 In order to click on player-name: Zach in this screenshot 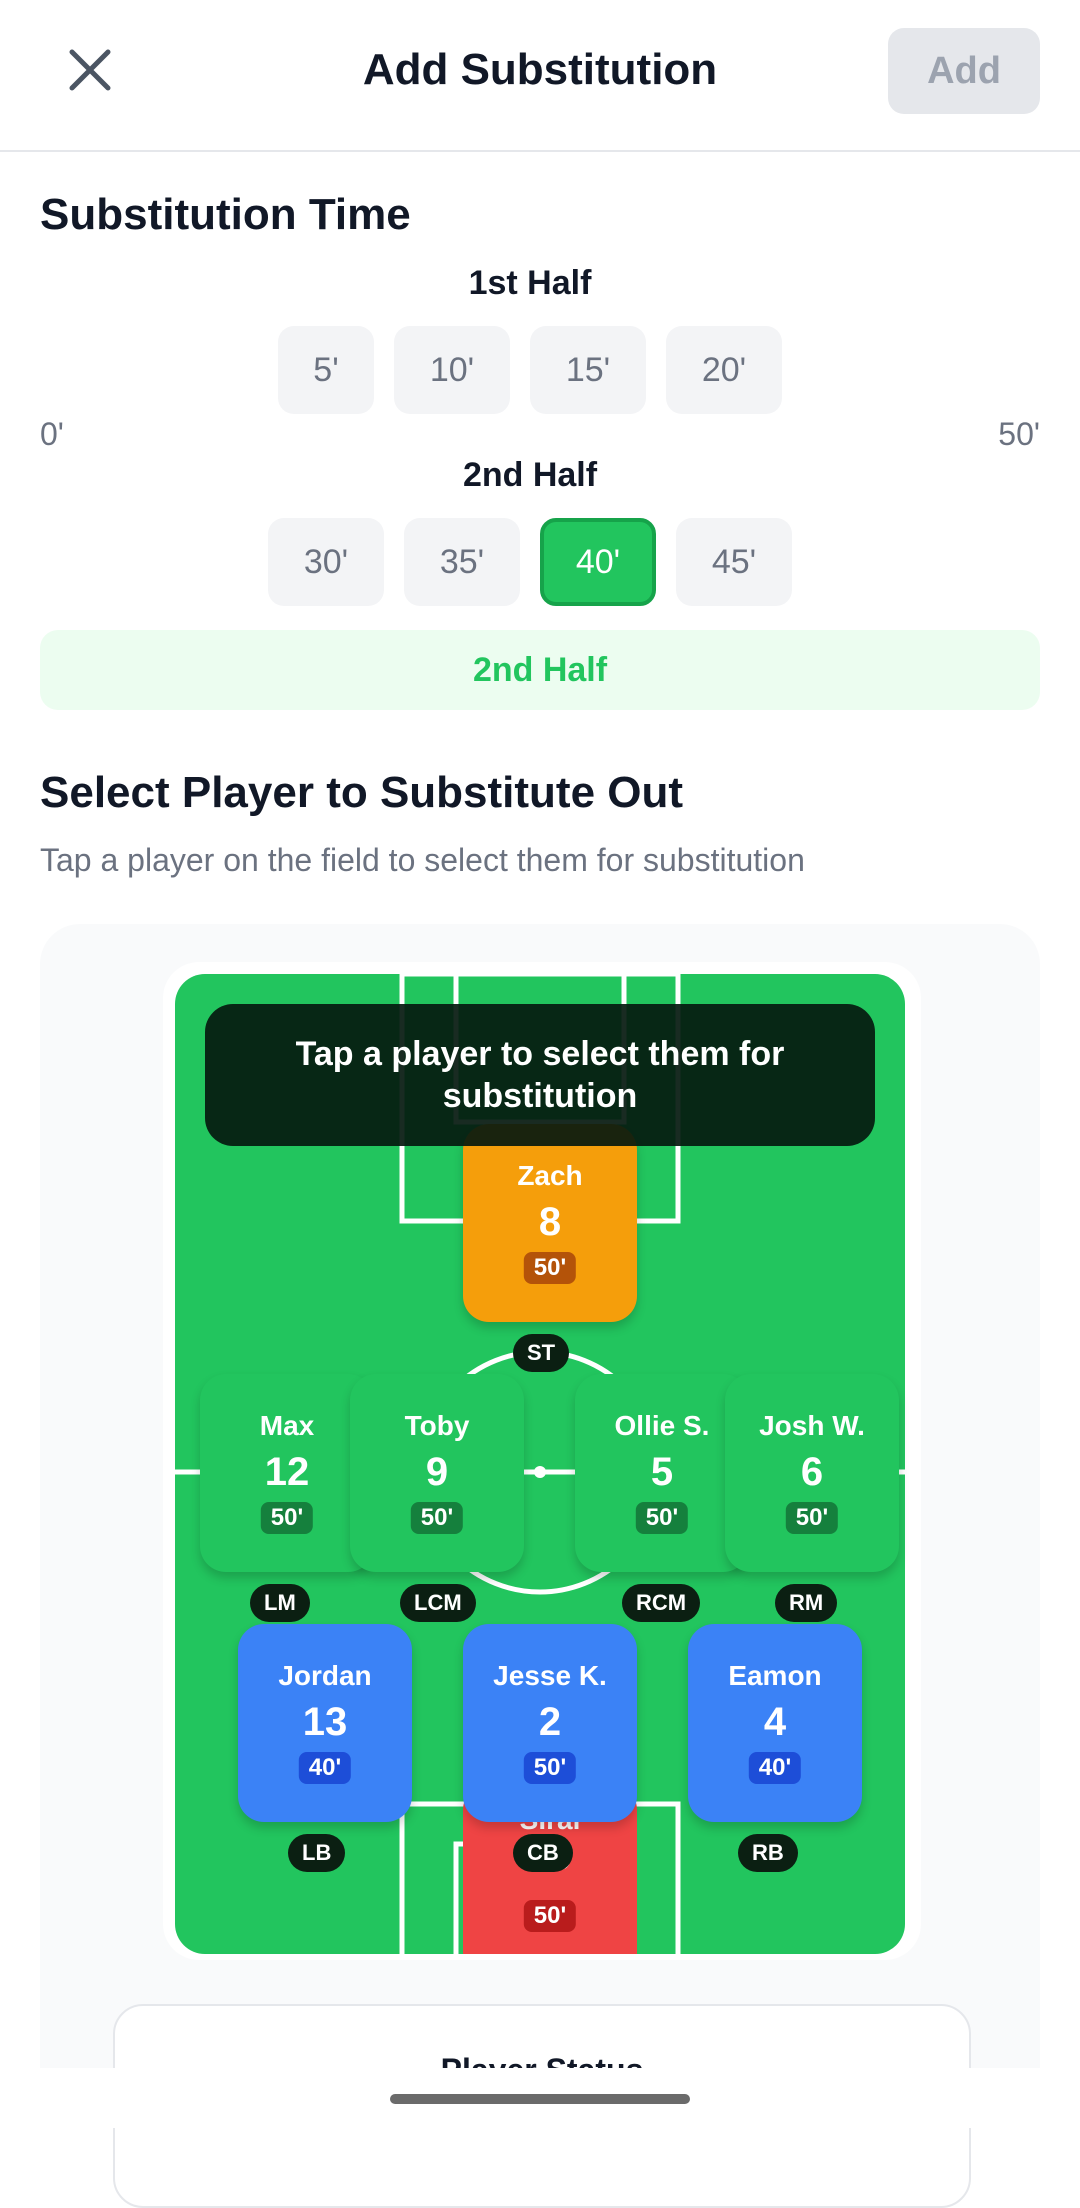, I will do `click(550, 1175)`.